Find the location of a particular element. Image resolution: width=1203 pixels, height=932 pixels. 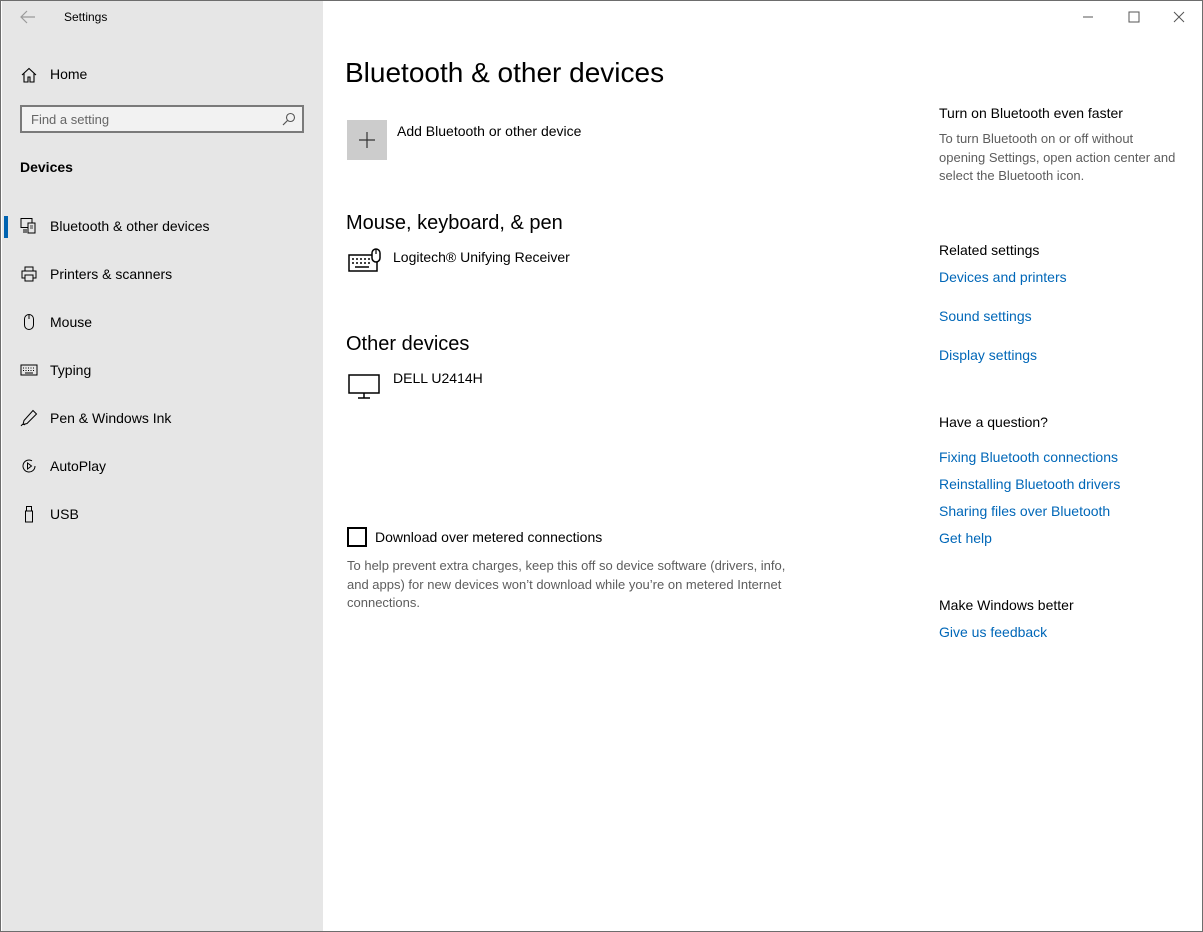

home-icon is located at coordinates (29, 75).